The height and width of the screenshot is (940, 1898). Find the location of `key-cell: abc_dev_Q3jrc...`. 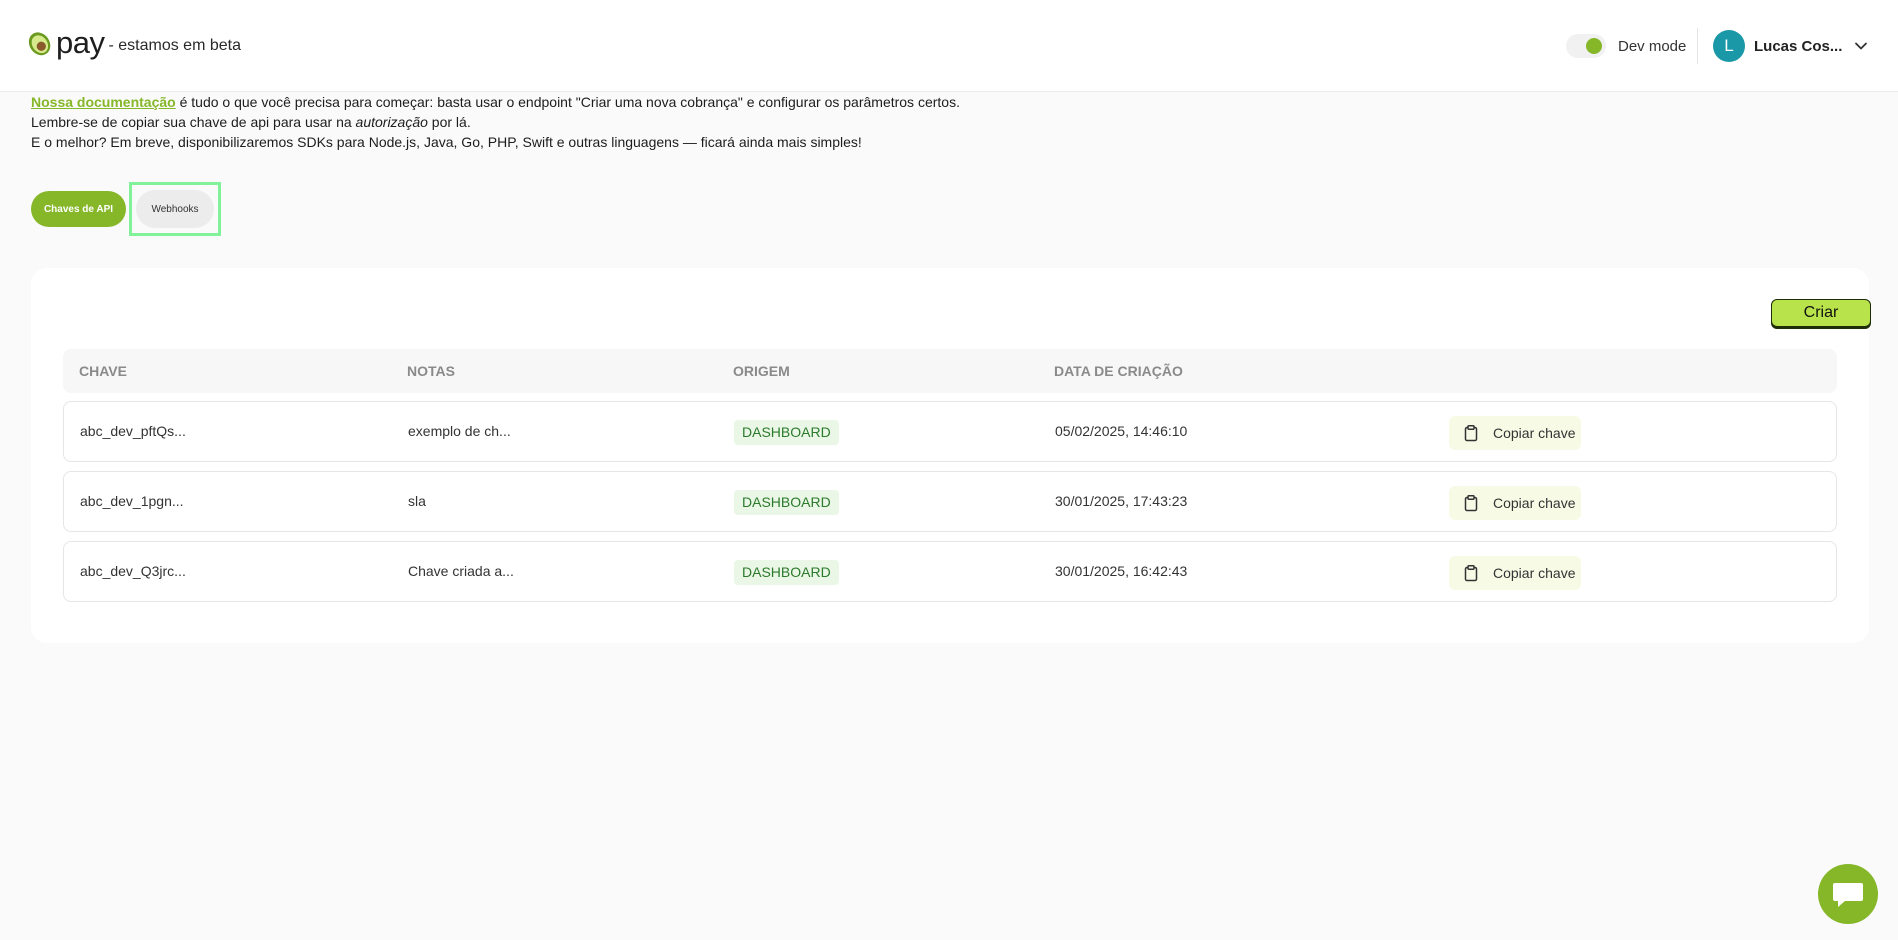

key-cell: abc_dev_Q3jrc... is located at coordinates (133, 571).